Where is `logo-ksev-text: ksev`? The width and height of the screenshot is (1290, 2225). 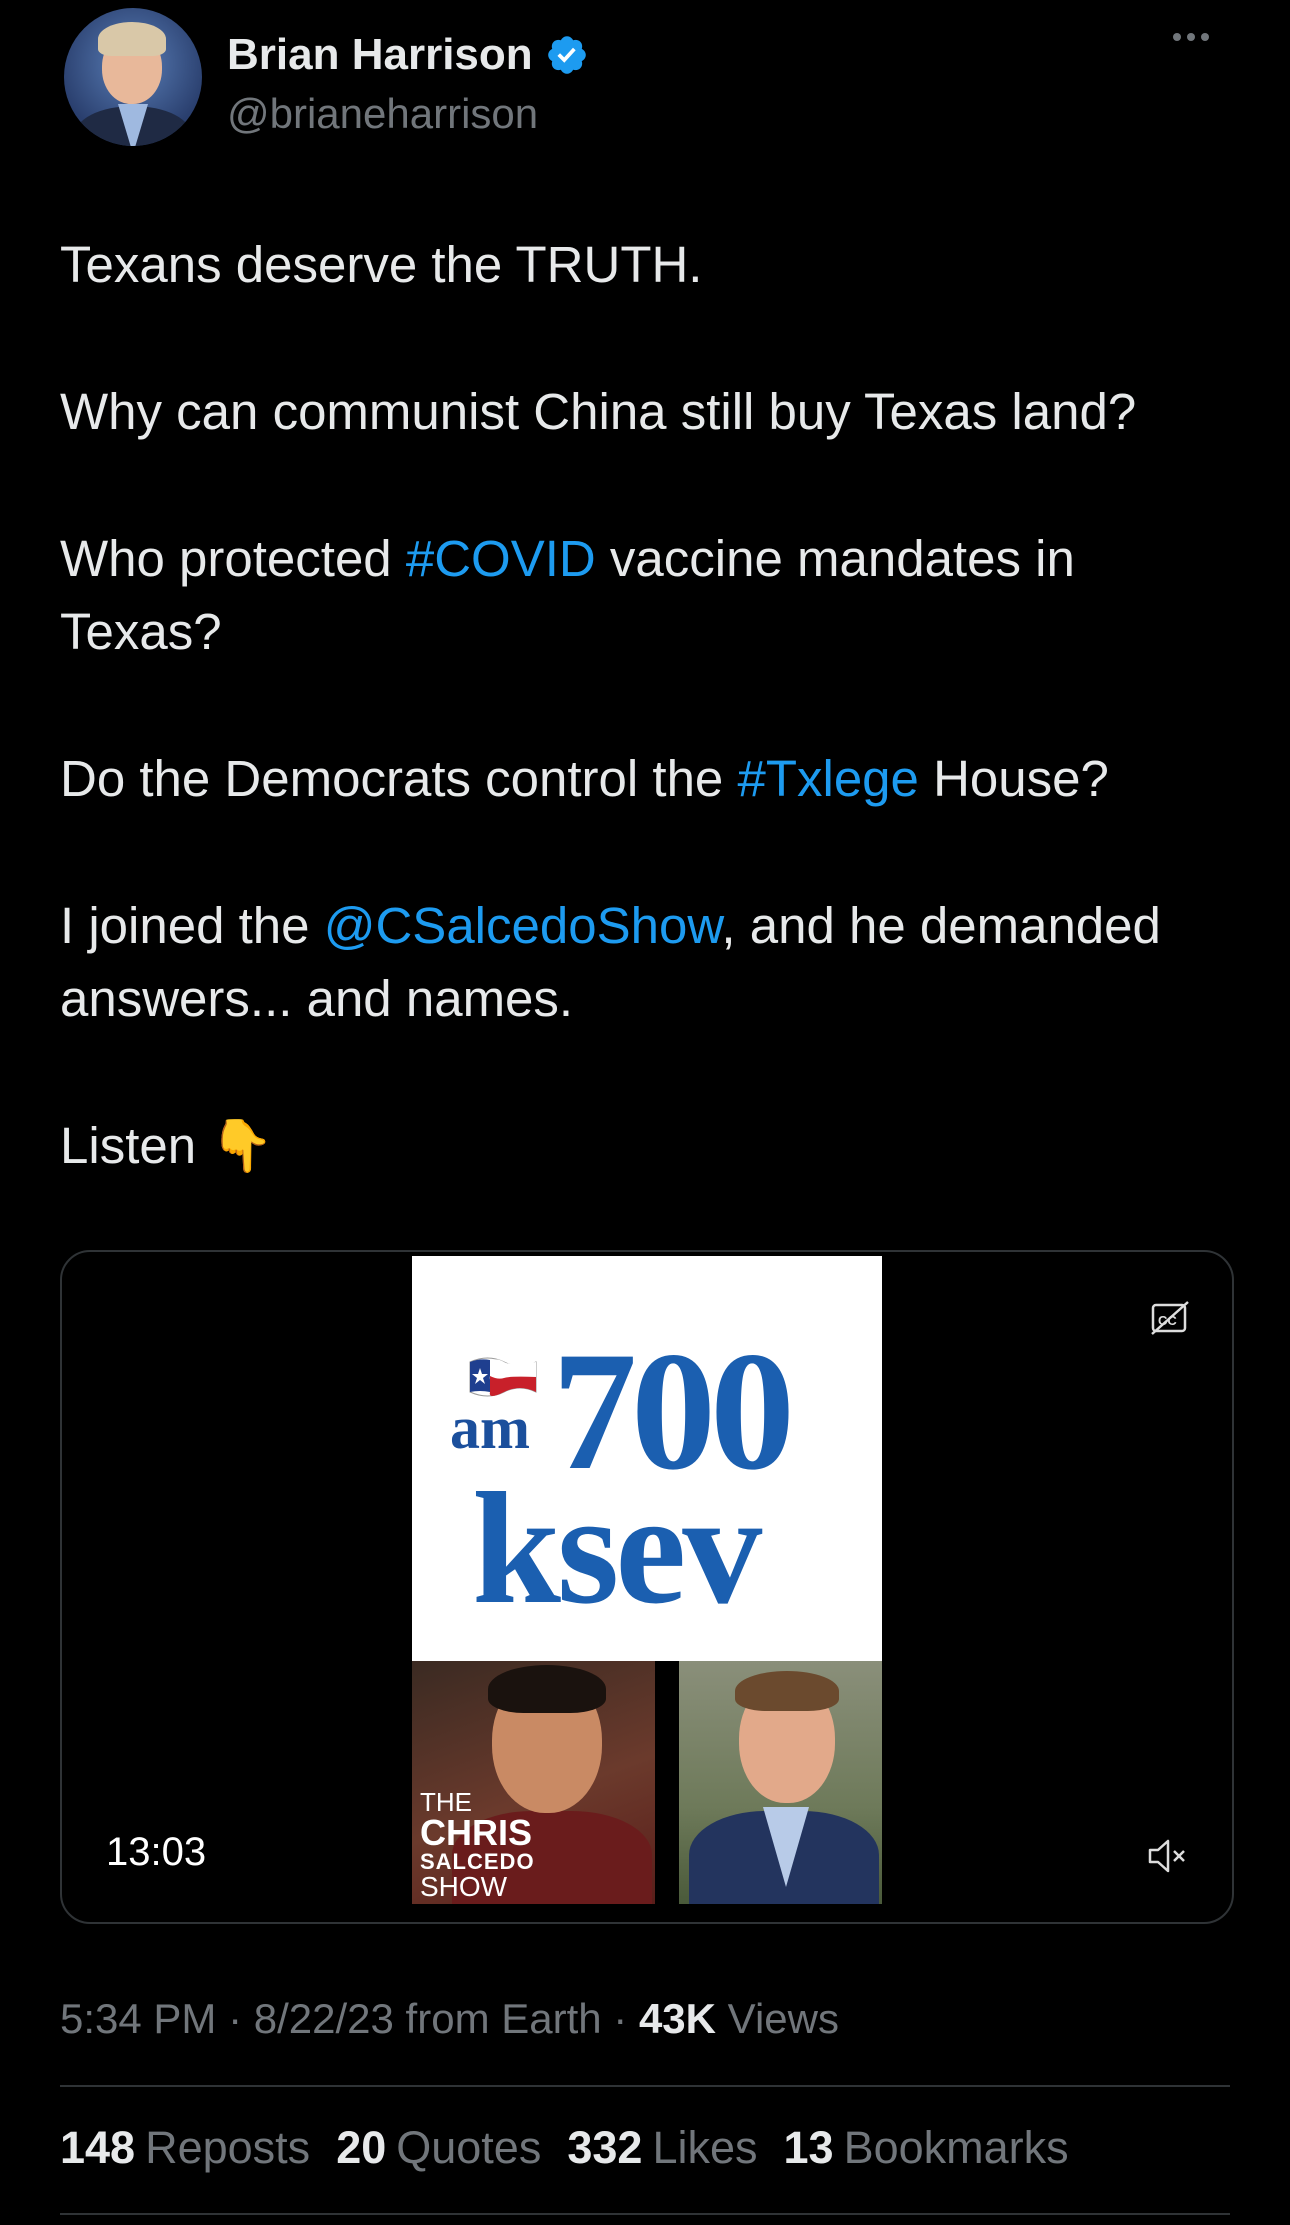 logo-ksev-text: ksev is located at coordinates (617, 1548).